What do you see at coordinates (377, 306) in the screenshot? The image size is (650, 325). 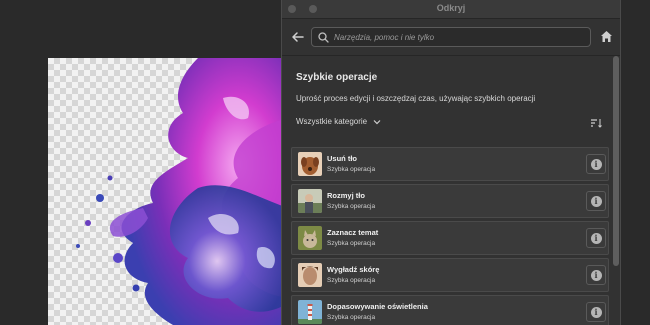 I see `quick-action-name: Dopasowywanie oświetlenia` at bounding box center [377, 306].